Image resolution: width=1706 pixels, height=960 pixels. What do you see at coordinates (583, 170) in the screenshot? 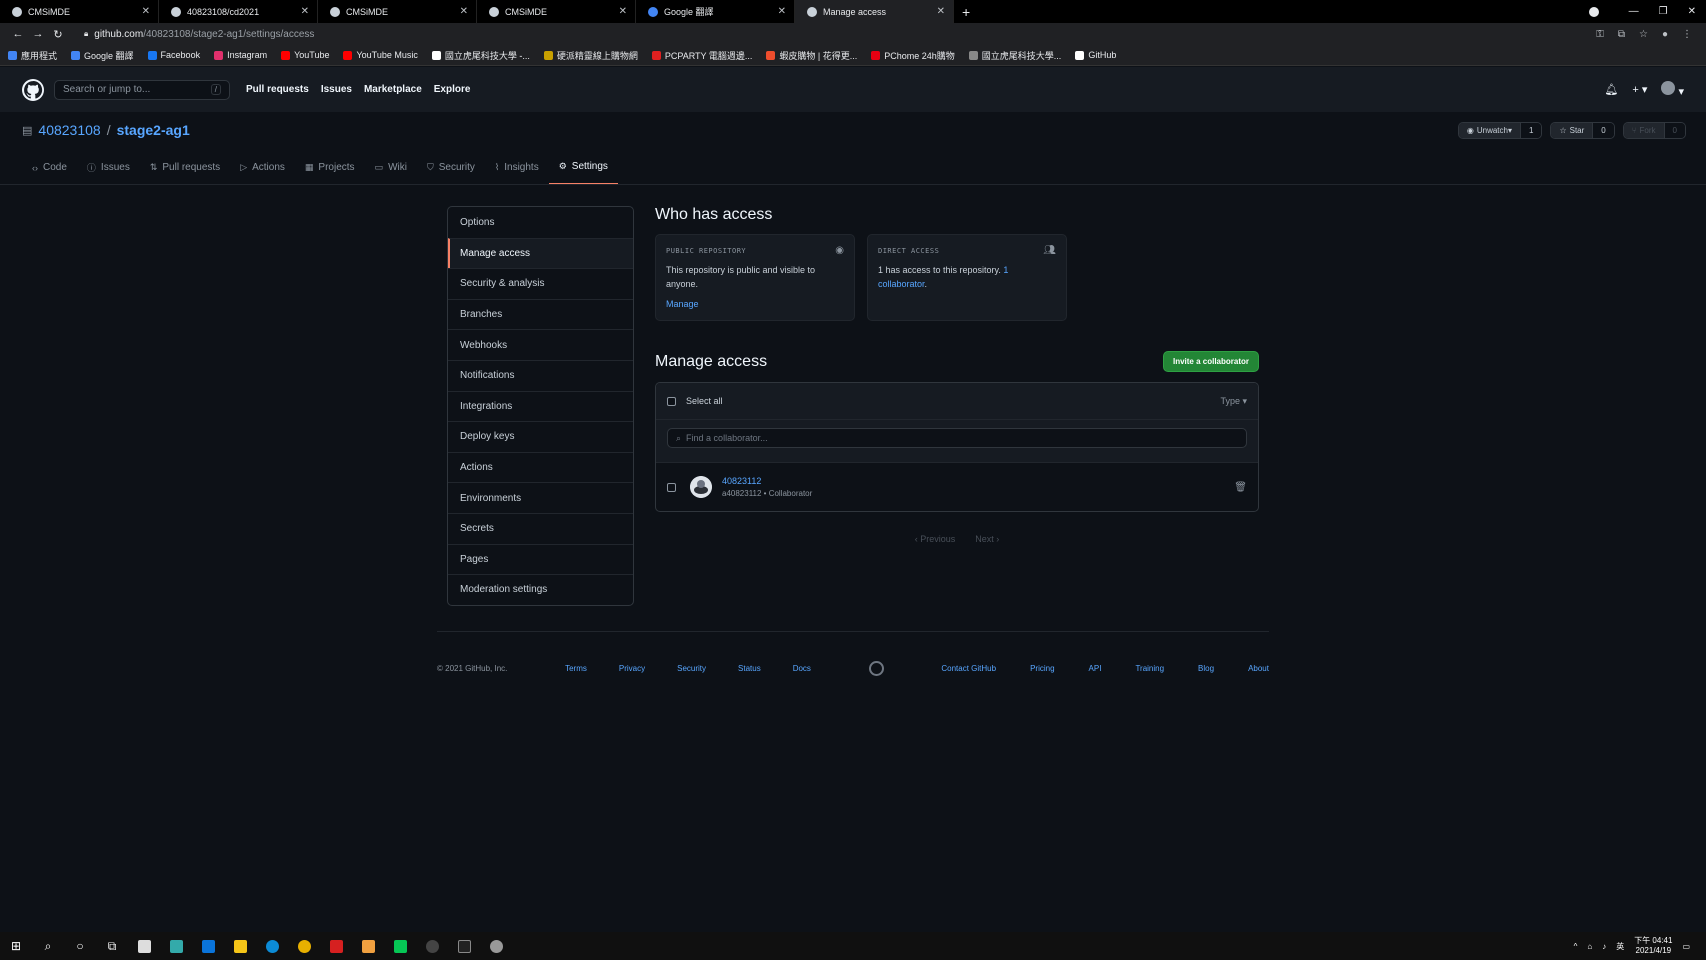
I see `tab-settings: ⚙ Settings` at bounding box center [583, 170].